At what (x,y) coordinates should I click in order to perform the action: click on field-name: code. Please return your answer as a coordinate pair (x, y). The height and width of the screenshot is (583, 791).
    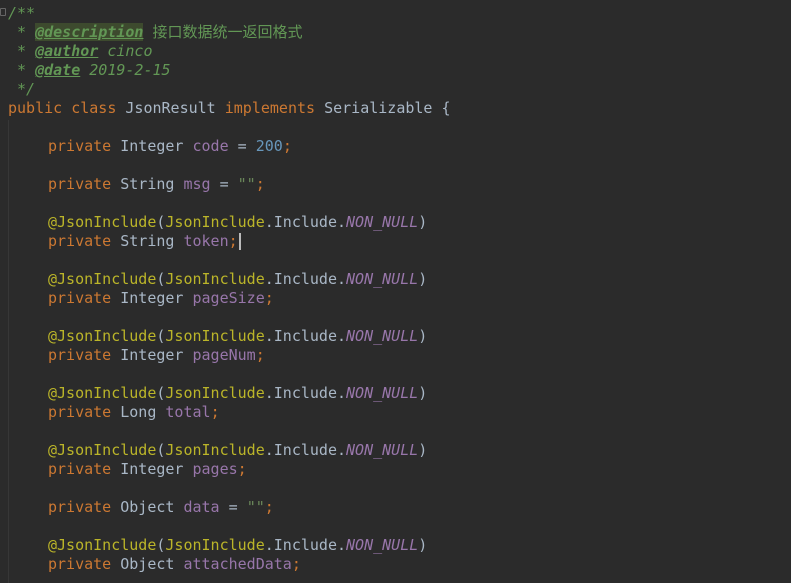
    Looking at the image, I should click on (210, 146).